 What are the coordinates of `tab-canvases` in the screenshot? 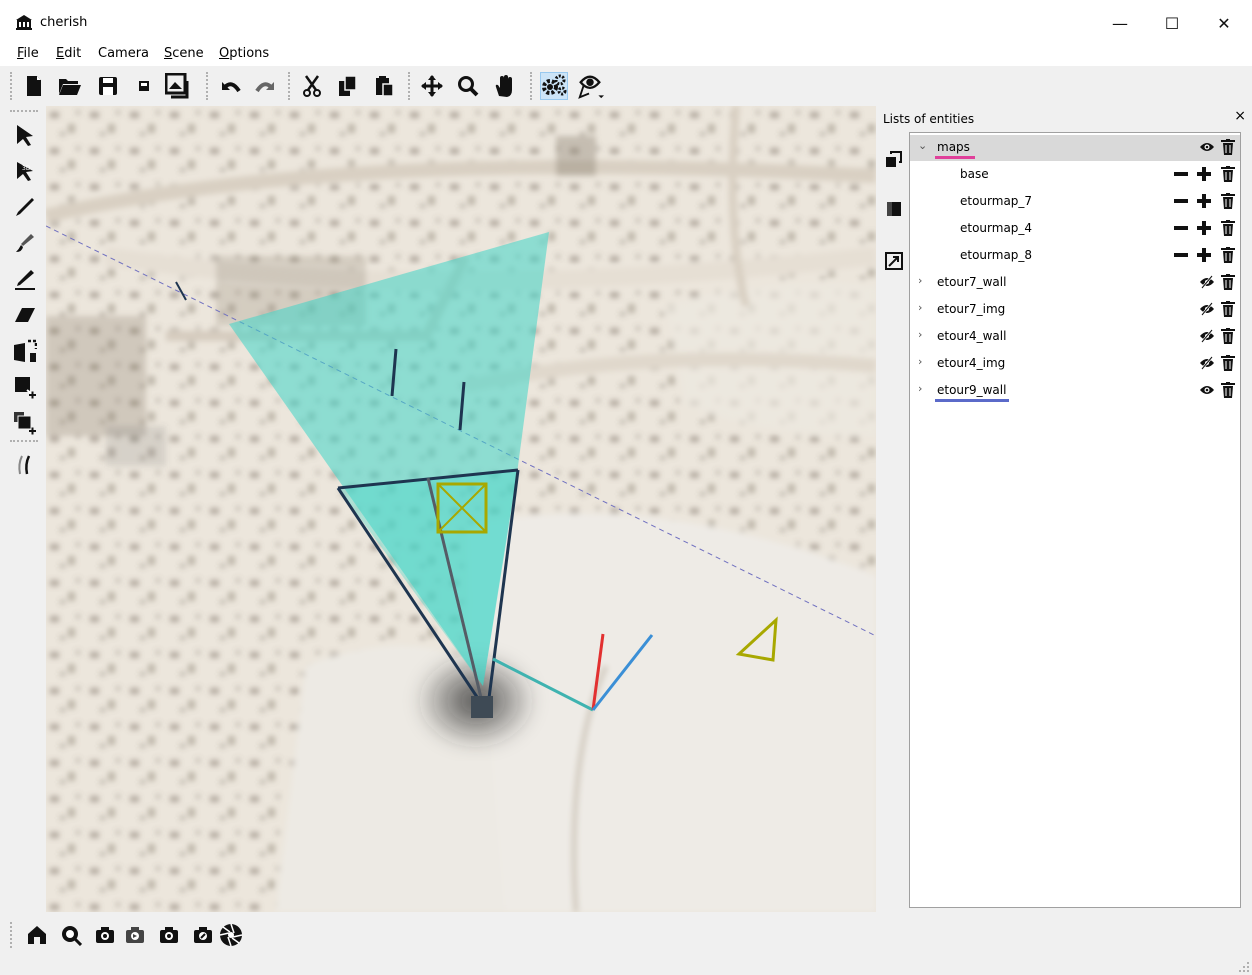 It's located at (894, 209).